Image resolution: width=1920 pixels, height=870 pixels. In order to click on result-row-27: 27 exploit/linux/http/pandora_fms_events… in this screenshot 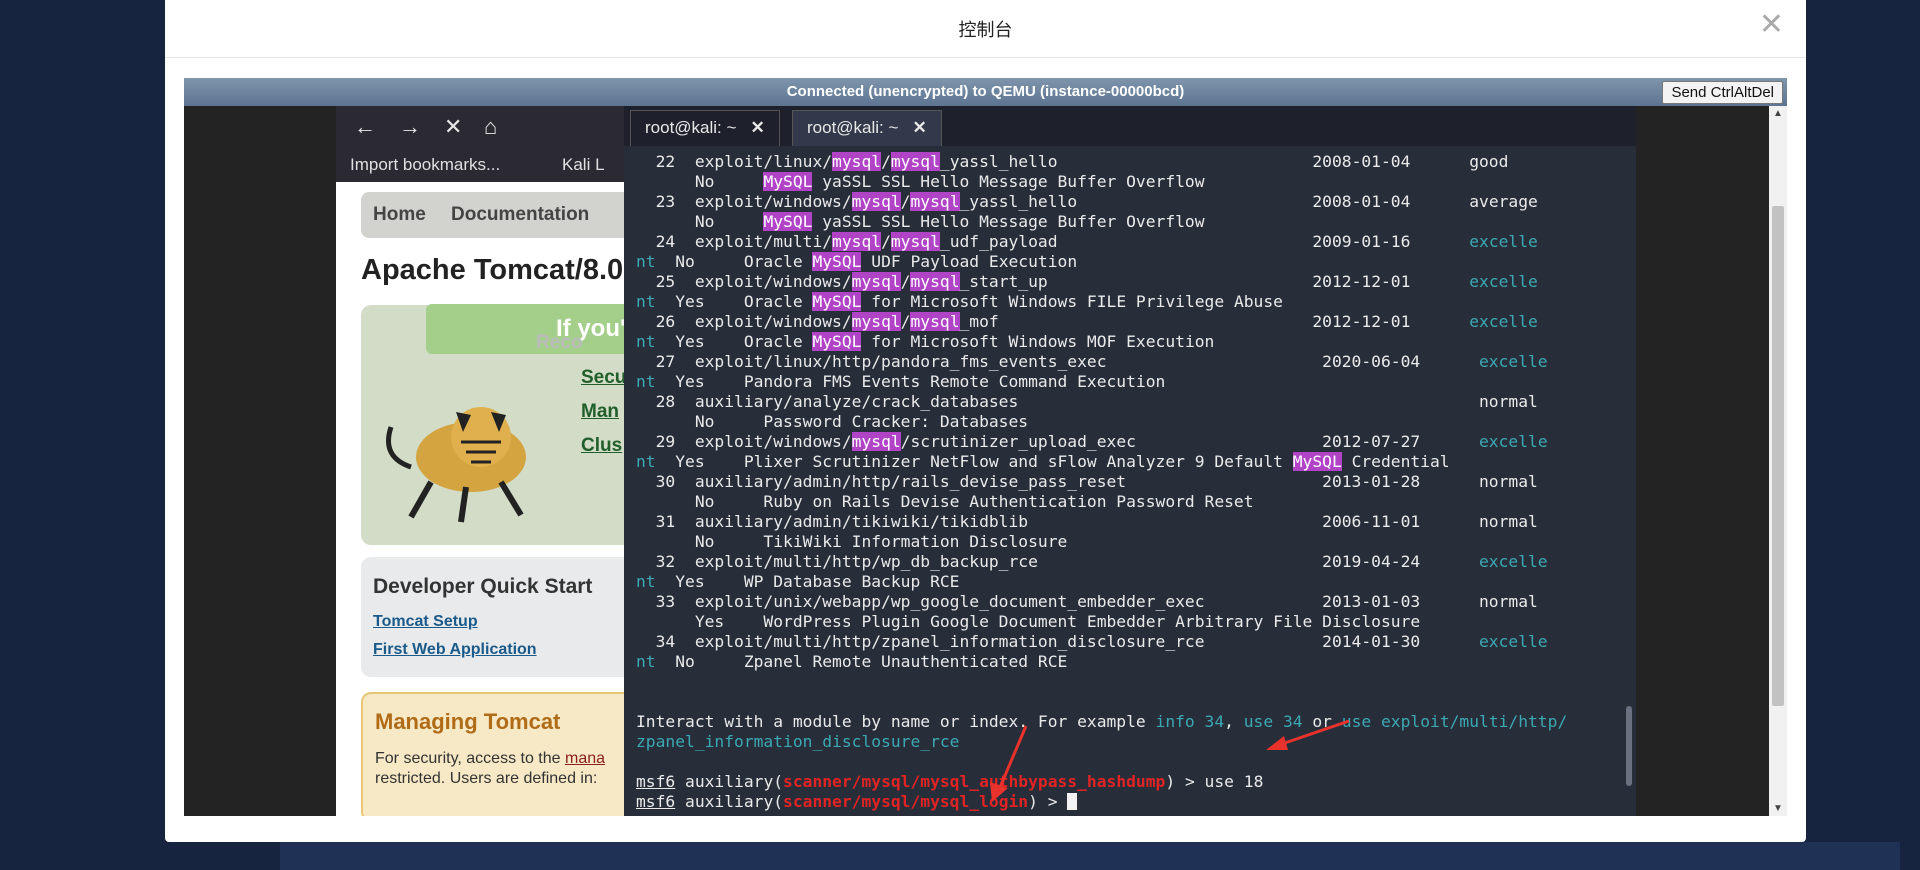, I will do `click(1092, 361)`.